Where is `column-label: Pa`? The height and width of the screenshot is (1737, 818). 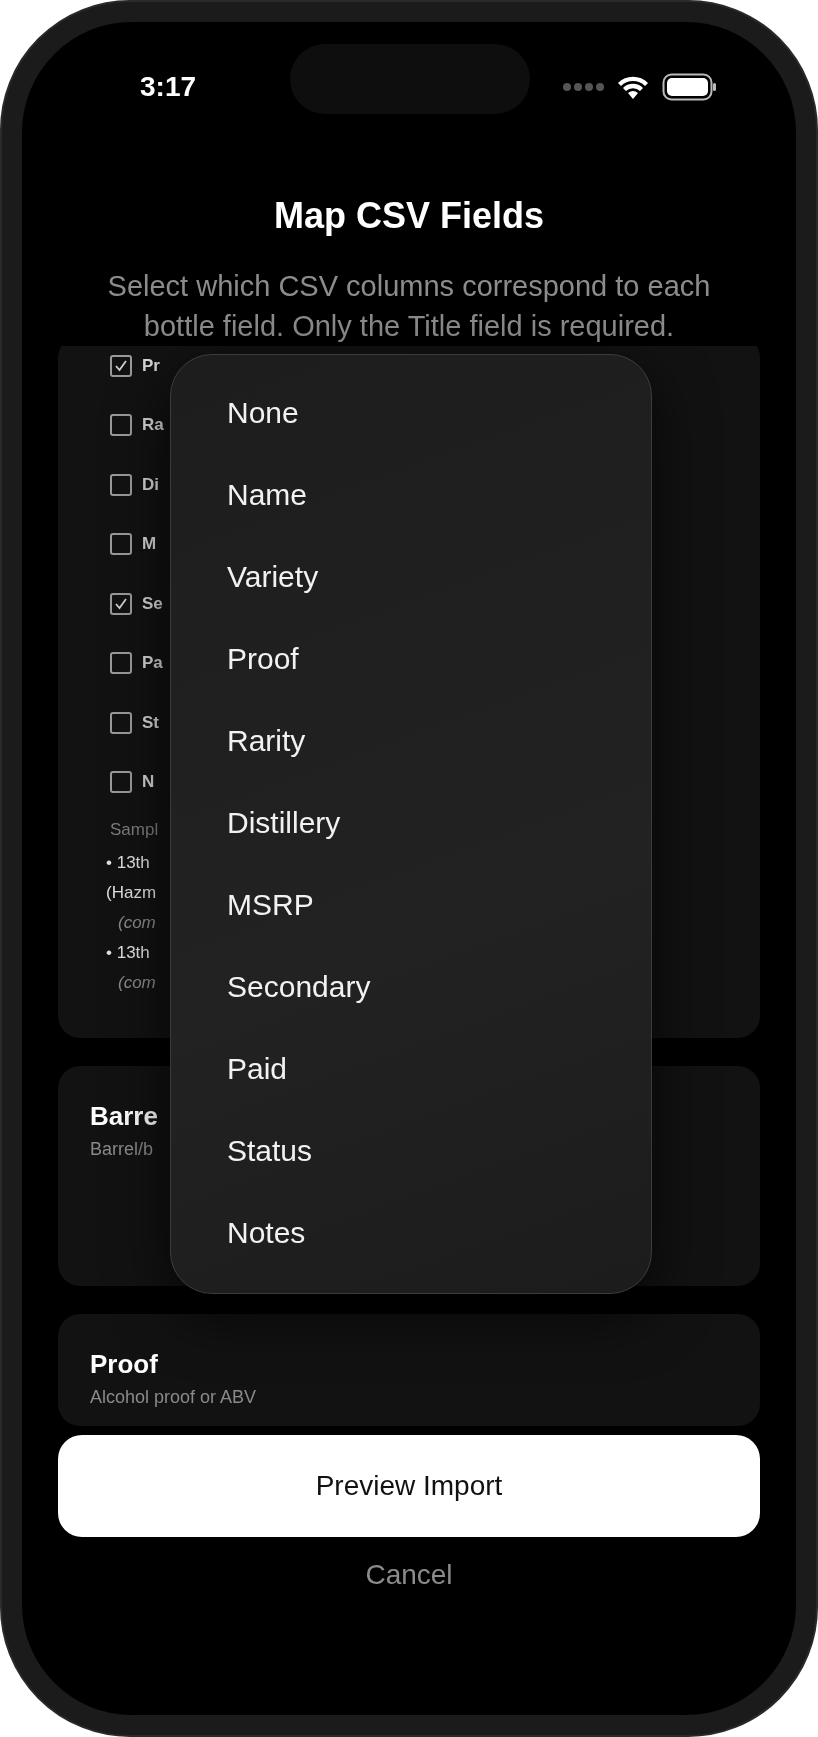
column-label: Pa is located at coordinates (152, 663).